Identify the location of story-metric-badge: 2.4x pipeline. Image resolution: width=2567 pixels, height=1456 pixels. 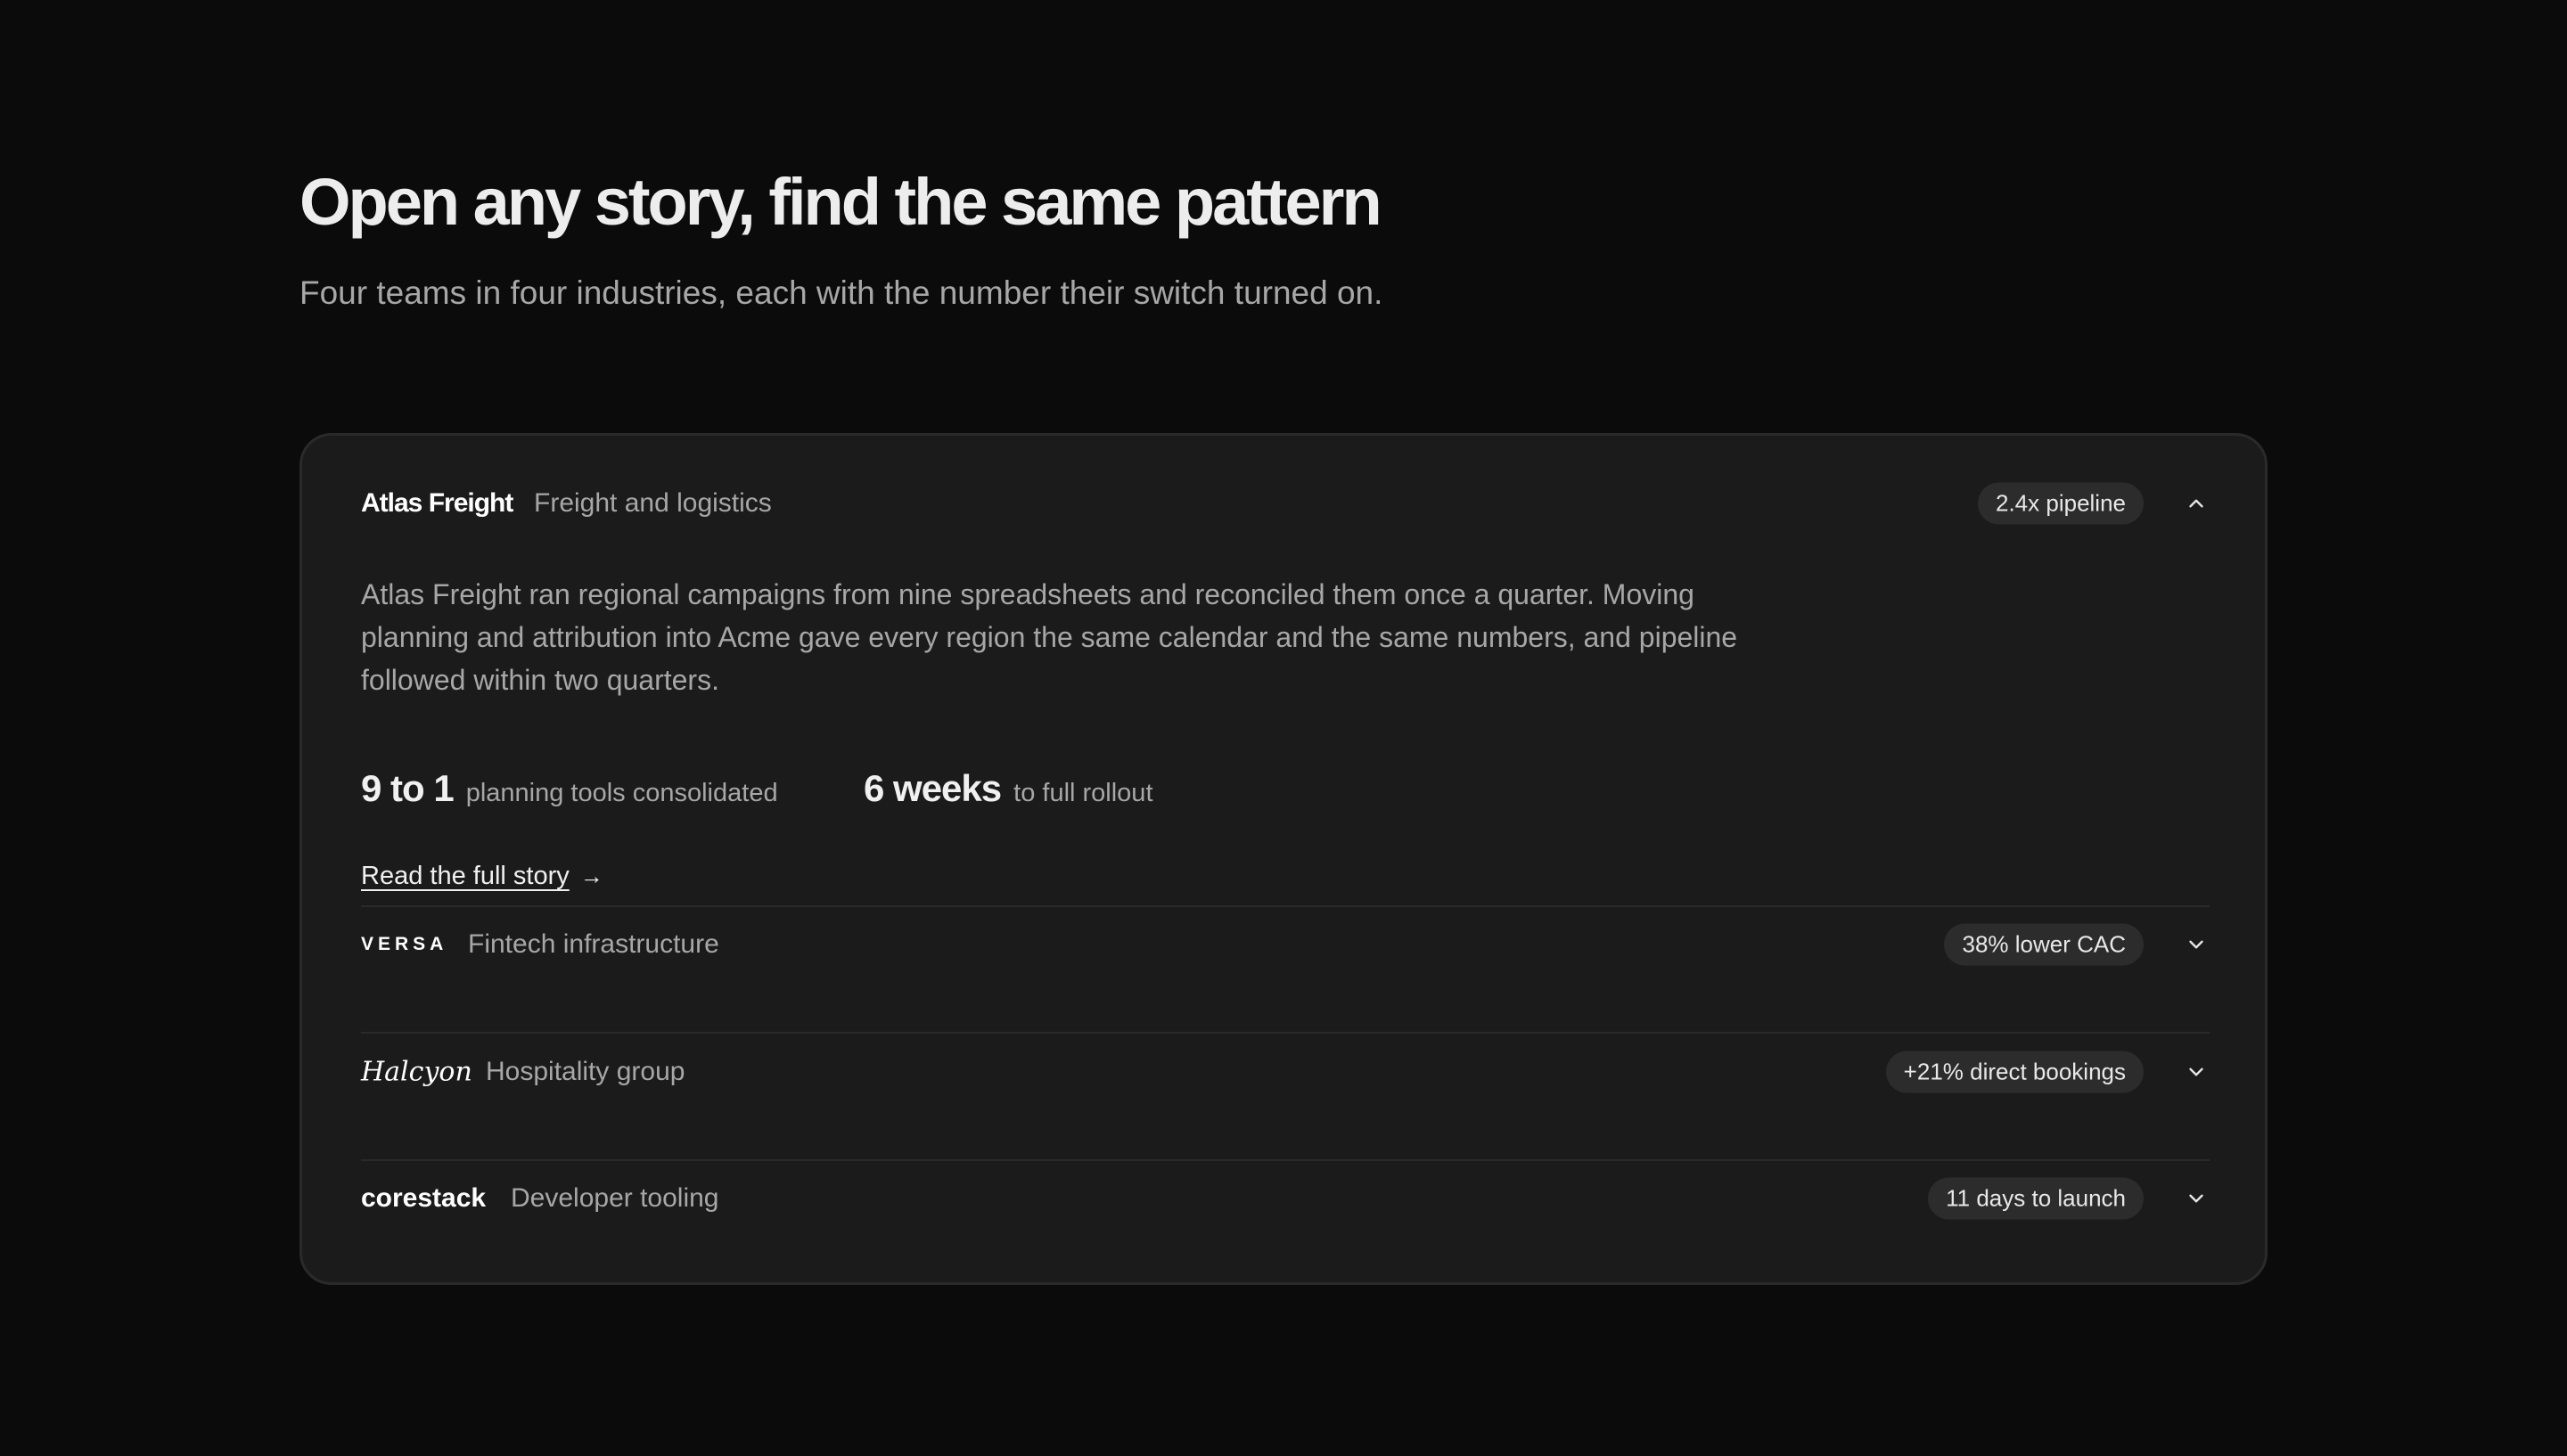
(2061, 504).